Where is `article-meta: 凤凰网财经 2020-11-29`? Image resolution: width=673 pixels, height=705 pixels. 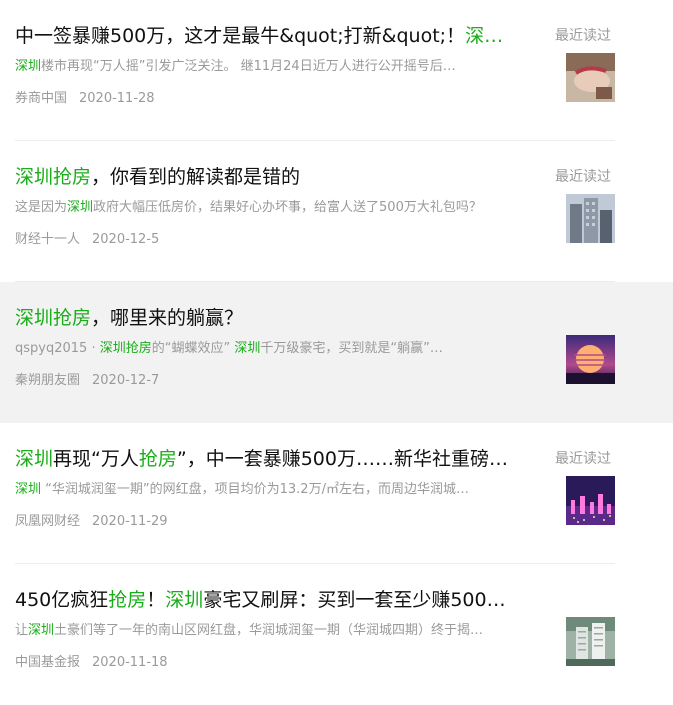 article-meta: 凤凰网财经 2020-11-29 is located at coordinates (91, 522).